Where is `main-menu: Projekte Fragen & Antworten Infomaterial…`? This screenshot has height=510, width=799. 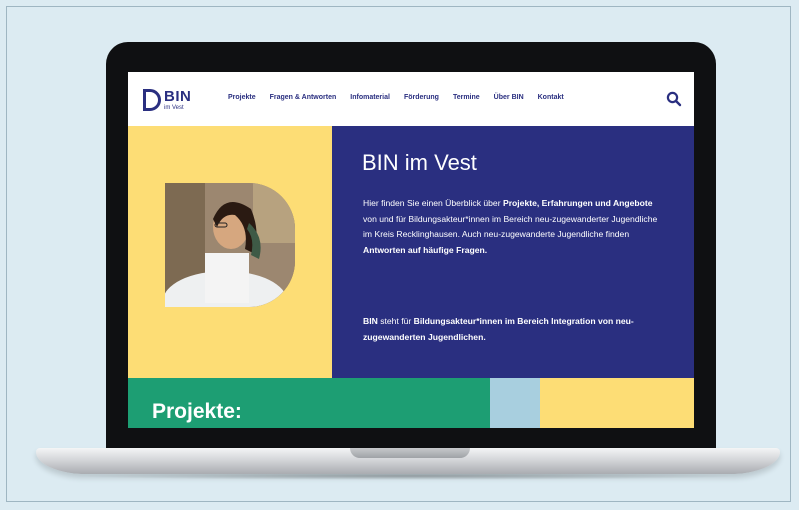 main-menu: Projekte Fragen & Antworten Infomaterial… is located at coordinates (396, 97).